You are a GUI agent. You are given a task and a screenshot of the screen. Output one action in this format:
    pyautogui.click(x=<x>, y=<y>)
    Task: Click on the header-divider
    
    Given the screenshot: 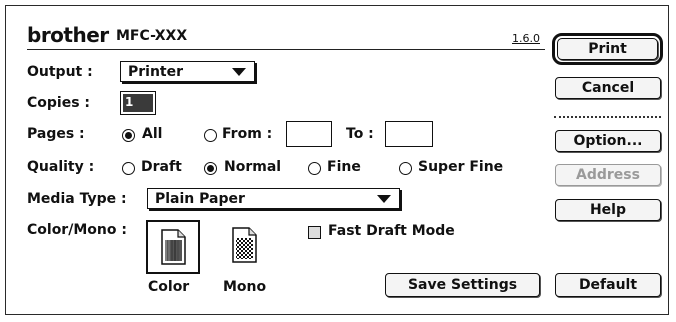 What is the action you would take?
    pyautogui.click(x=286, y=49)
    